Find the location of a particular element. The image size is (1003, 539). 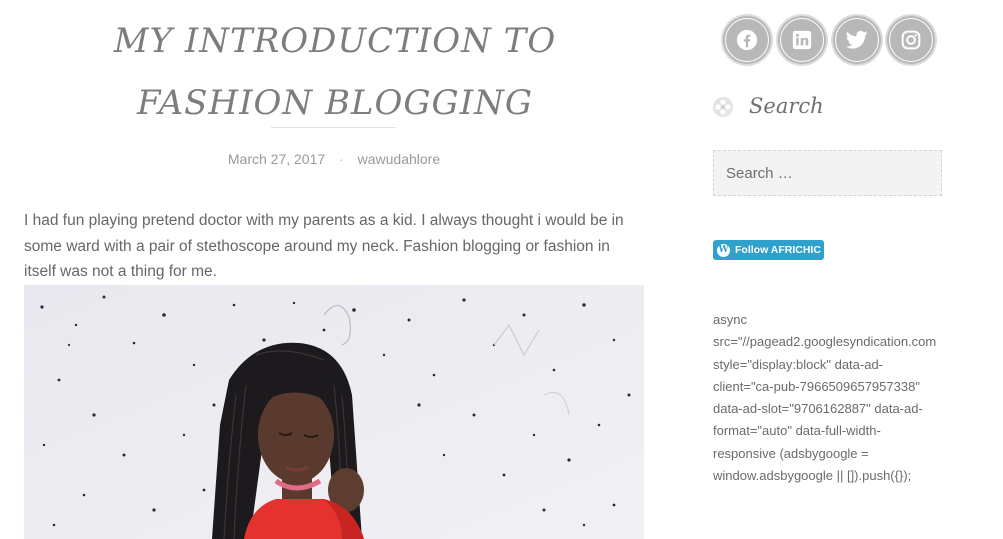

twitter-link is located at coordinates (857, 40).